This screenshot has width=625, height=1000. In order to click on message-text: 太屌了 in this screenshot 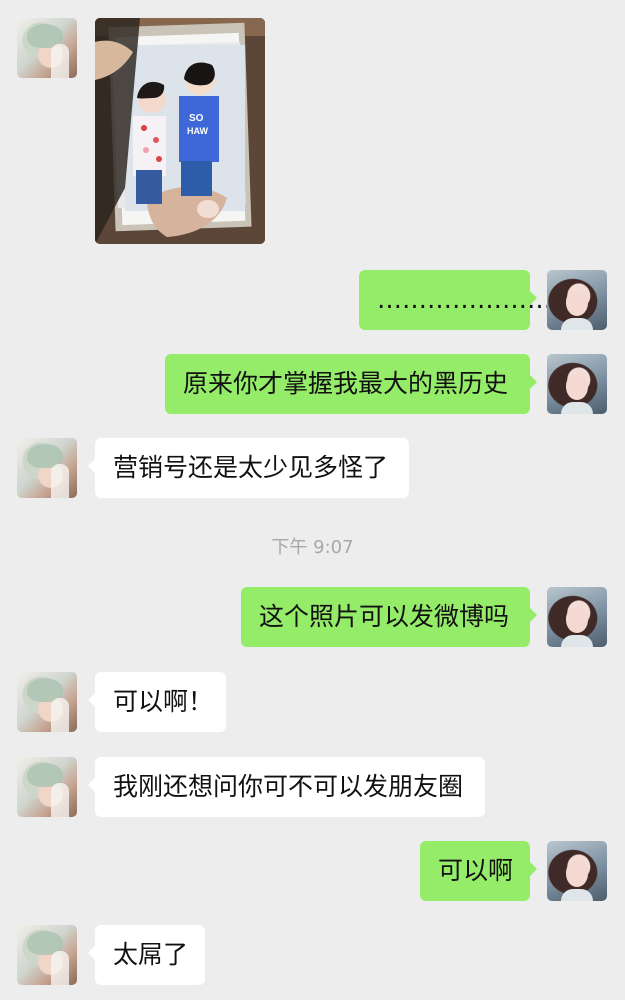, I will do `click(151, 954)`.